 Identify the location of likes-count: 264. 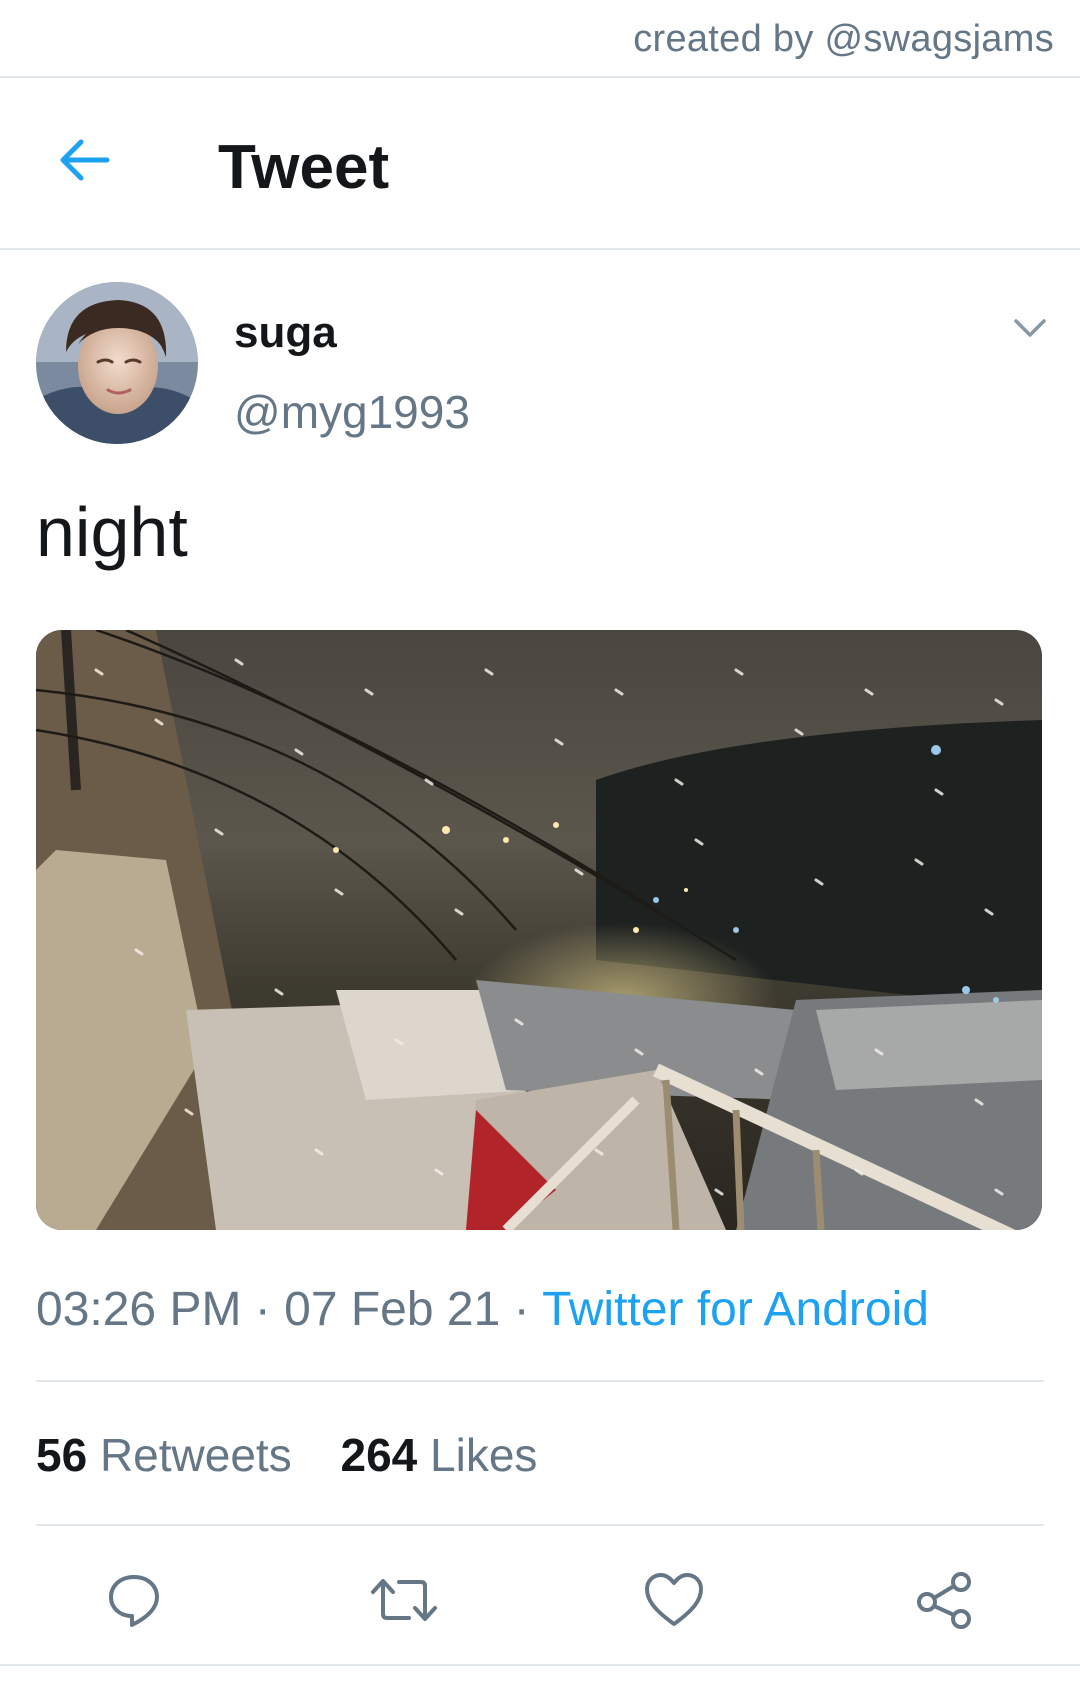
(379, 1455).